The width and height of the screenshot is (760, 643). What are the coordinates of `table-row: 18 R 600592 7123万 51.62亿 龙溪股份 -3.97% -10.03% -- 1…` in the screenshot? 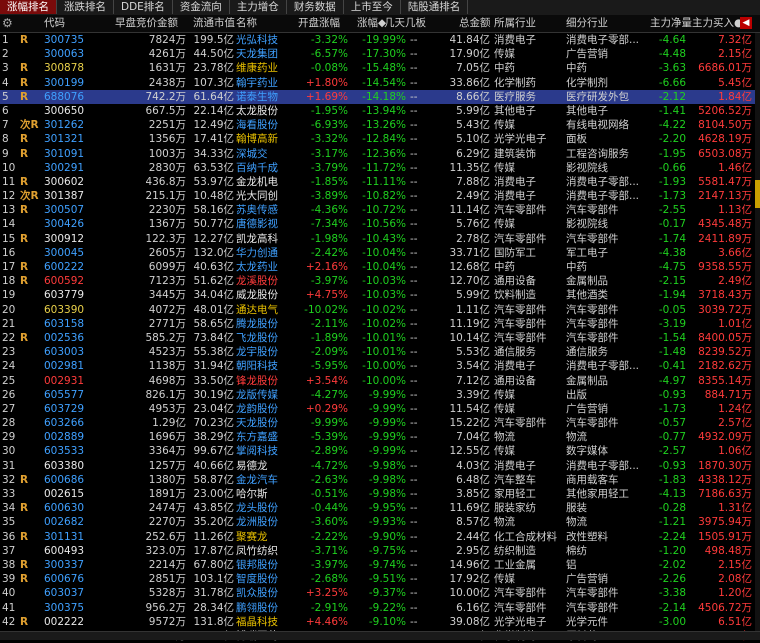 It's located at (380, 281).